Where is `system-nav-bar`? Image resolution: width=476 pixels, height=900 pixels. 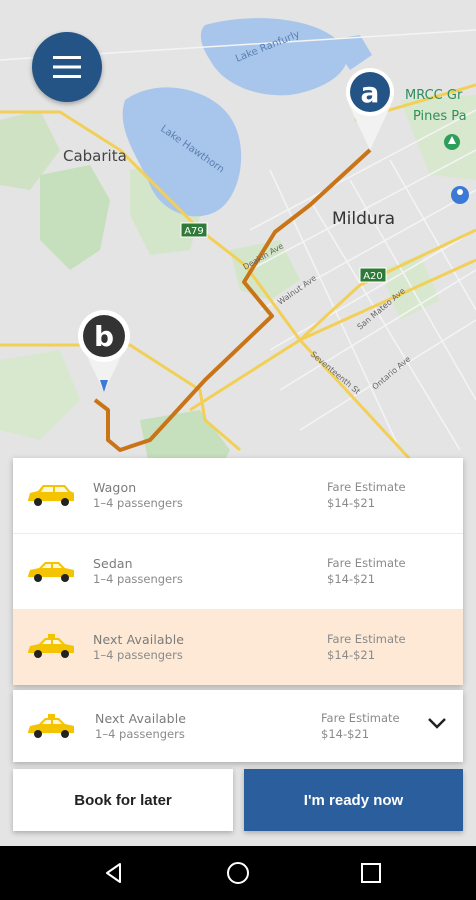
system-nav-bar is located at coordinates (238, 873).